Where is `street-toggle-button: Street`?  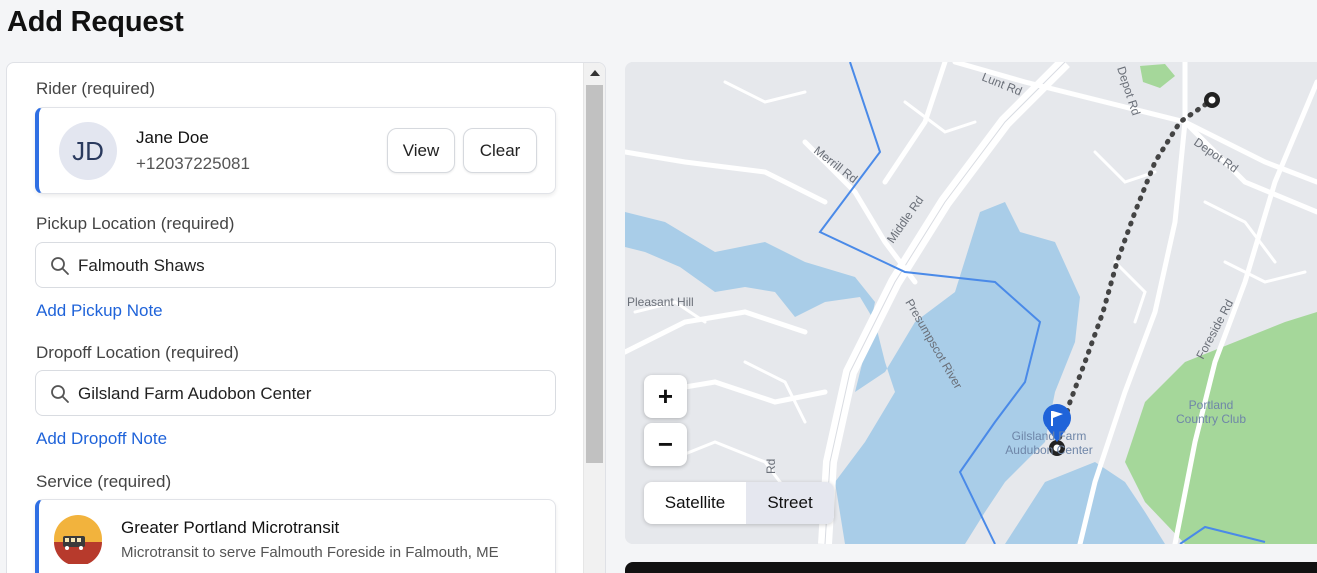
street-toggle-button: Street is located at coordinates (790, 503).